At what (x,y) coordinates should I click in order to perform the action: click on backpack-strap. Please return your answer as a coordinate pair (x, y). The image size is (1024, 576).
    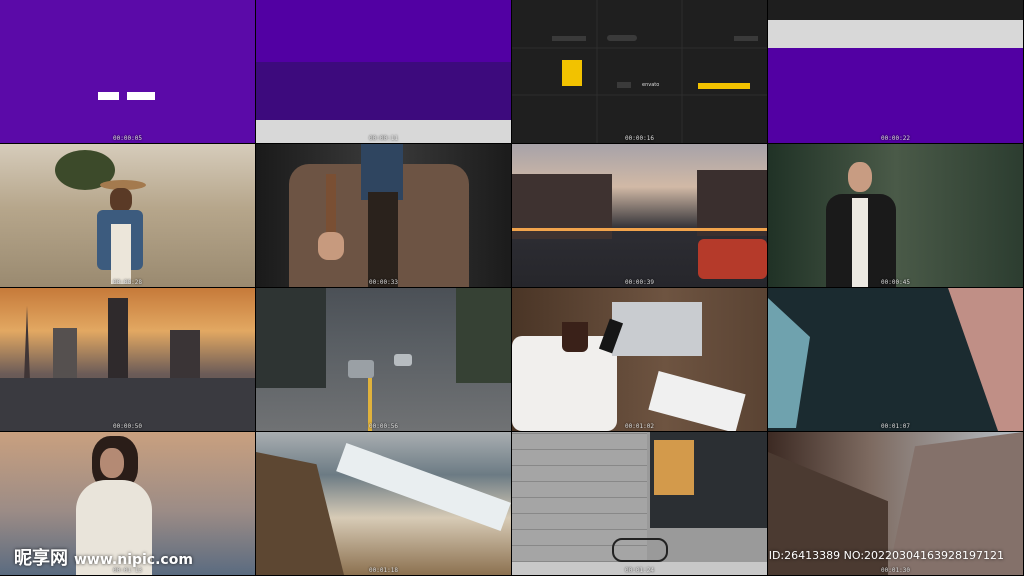
    Looking at the image, I should click on (331, 204).